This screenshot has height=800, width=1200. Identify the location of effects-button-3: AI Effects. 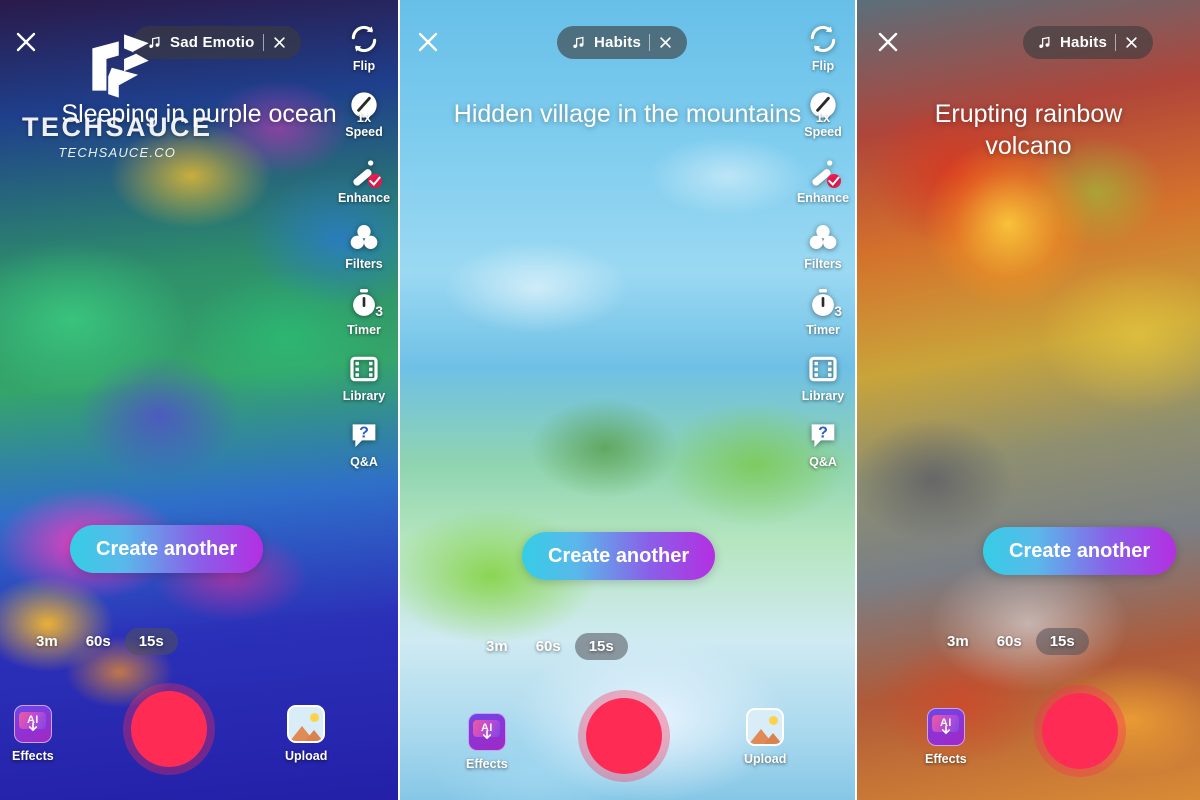
(946, 737).